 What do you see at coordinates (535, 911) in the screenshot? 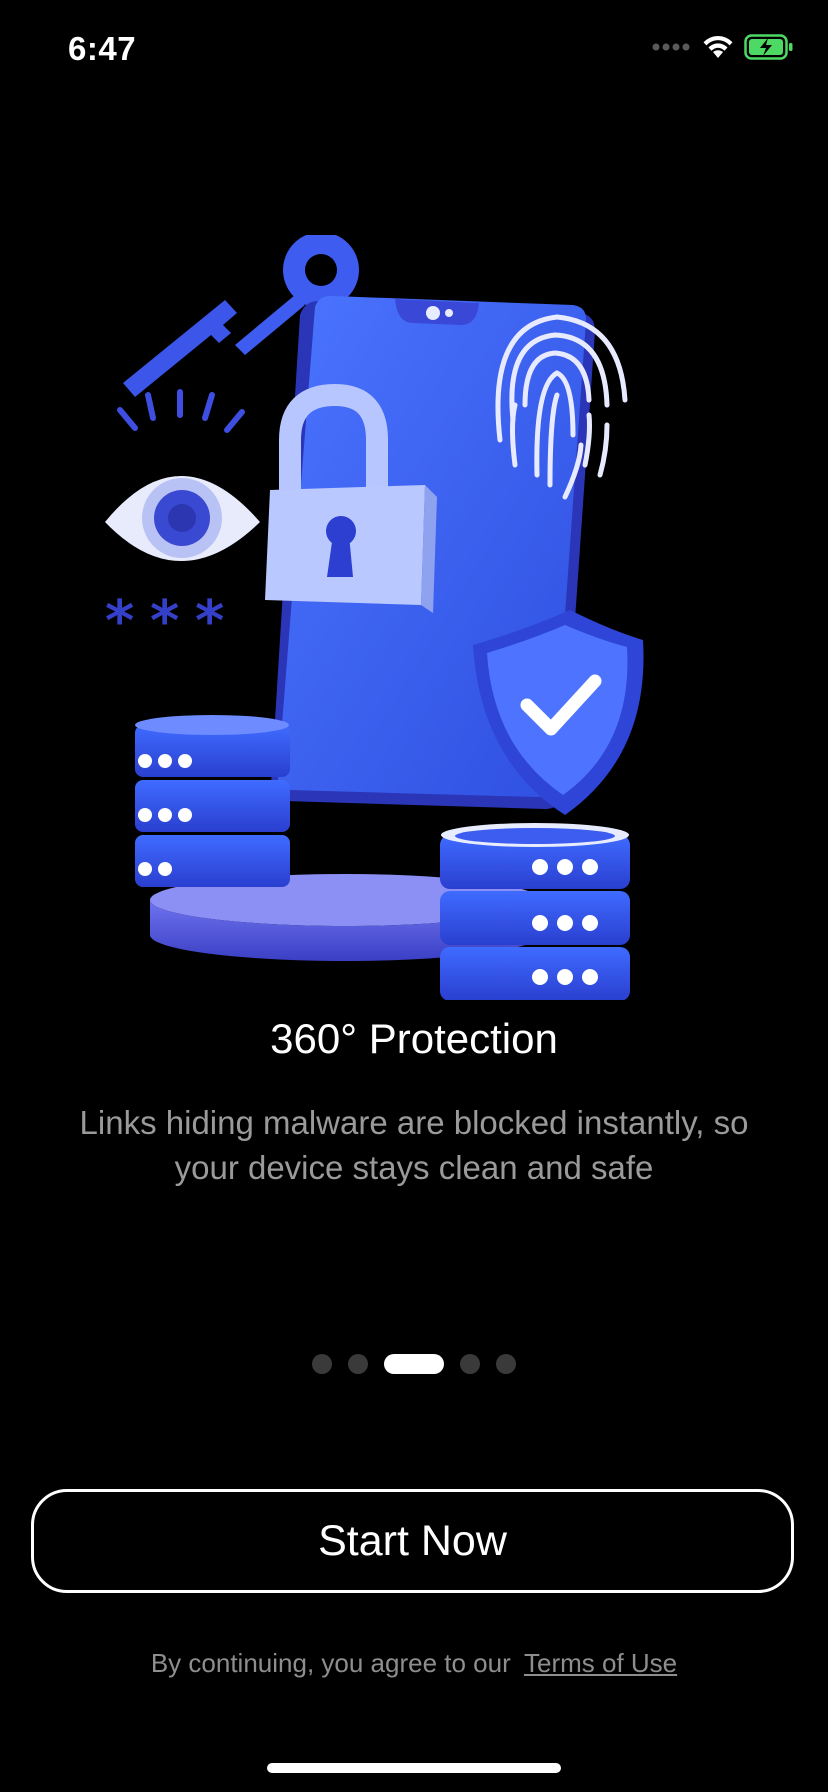
I see `server-stack-right-icon` at bounding box center [535, 911].